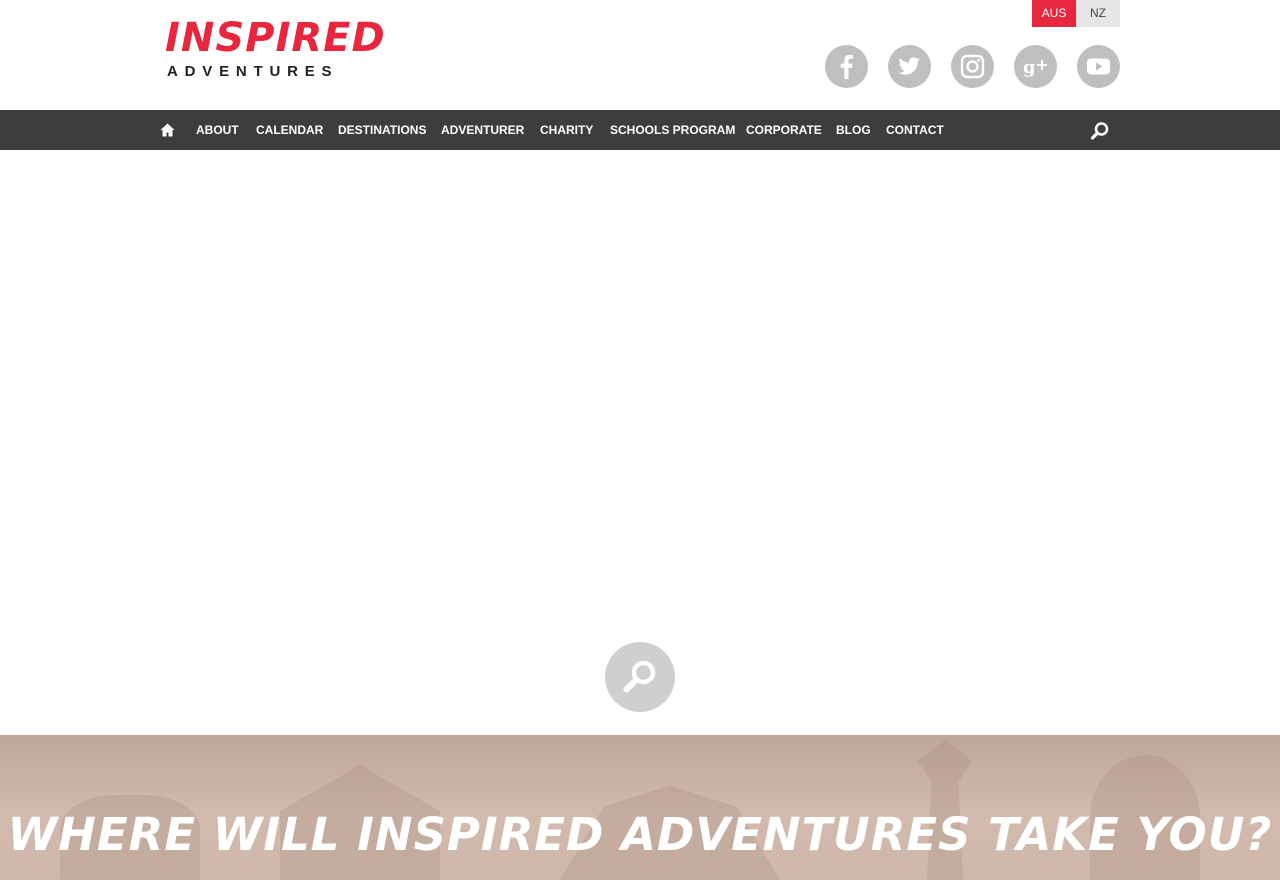 The height and width of the screenshot is (880, 1280). I want to click on region-aus-button: AUS, so click(1054, 13).